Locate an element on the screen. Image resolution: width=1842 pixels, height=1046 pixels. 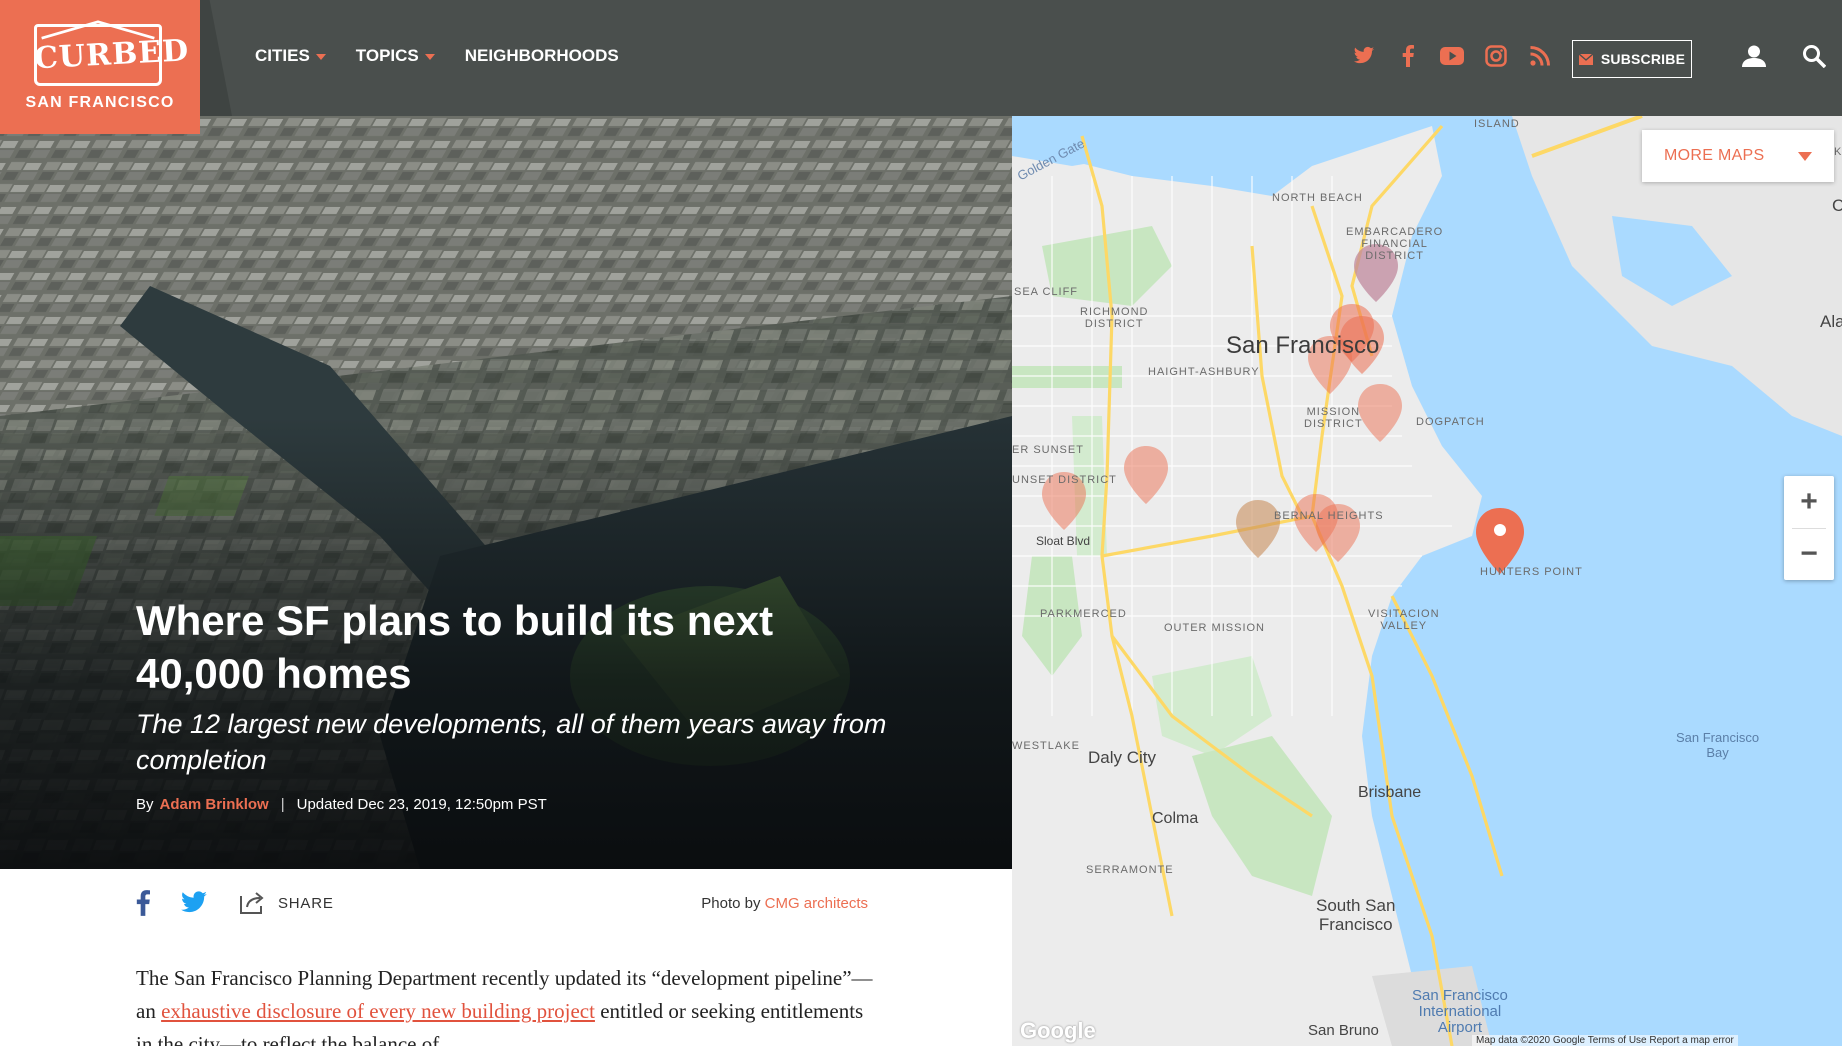
instagram-icon is located at coordinates (1496, 56).